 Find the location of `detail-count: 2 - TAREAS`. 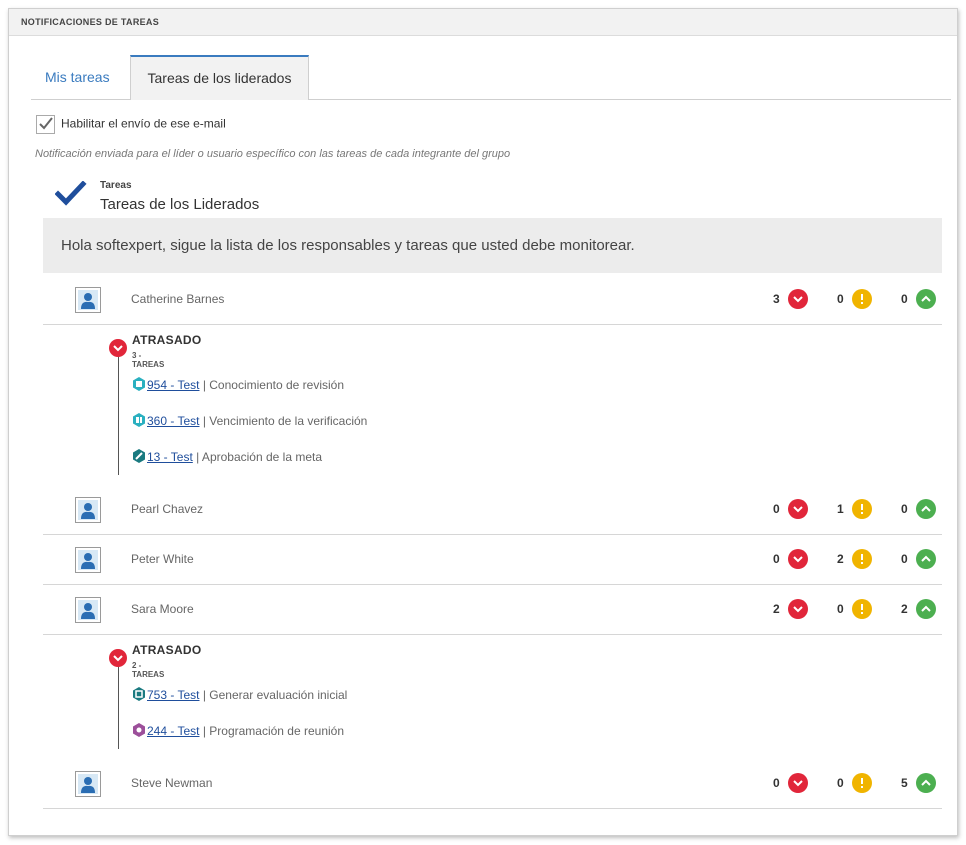

detail-count: 2 - TAREAS is located at coordinates (148, 670).